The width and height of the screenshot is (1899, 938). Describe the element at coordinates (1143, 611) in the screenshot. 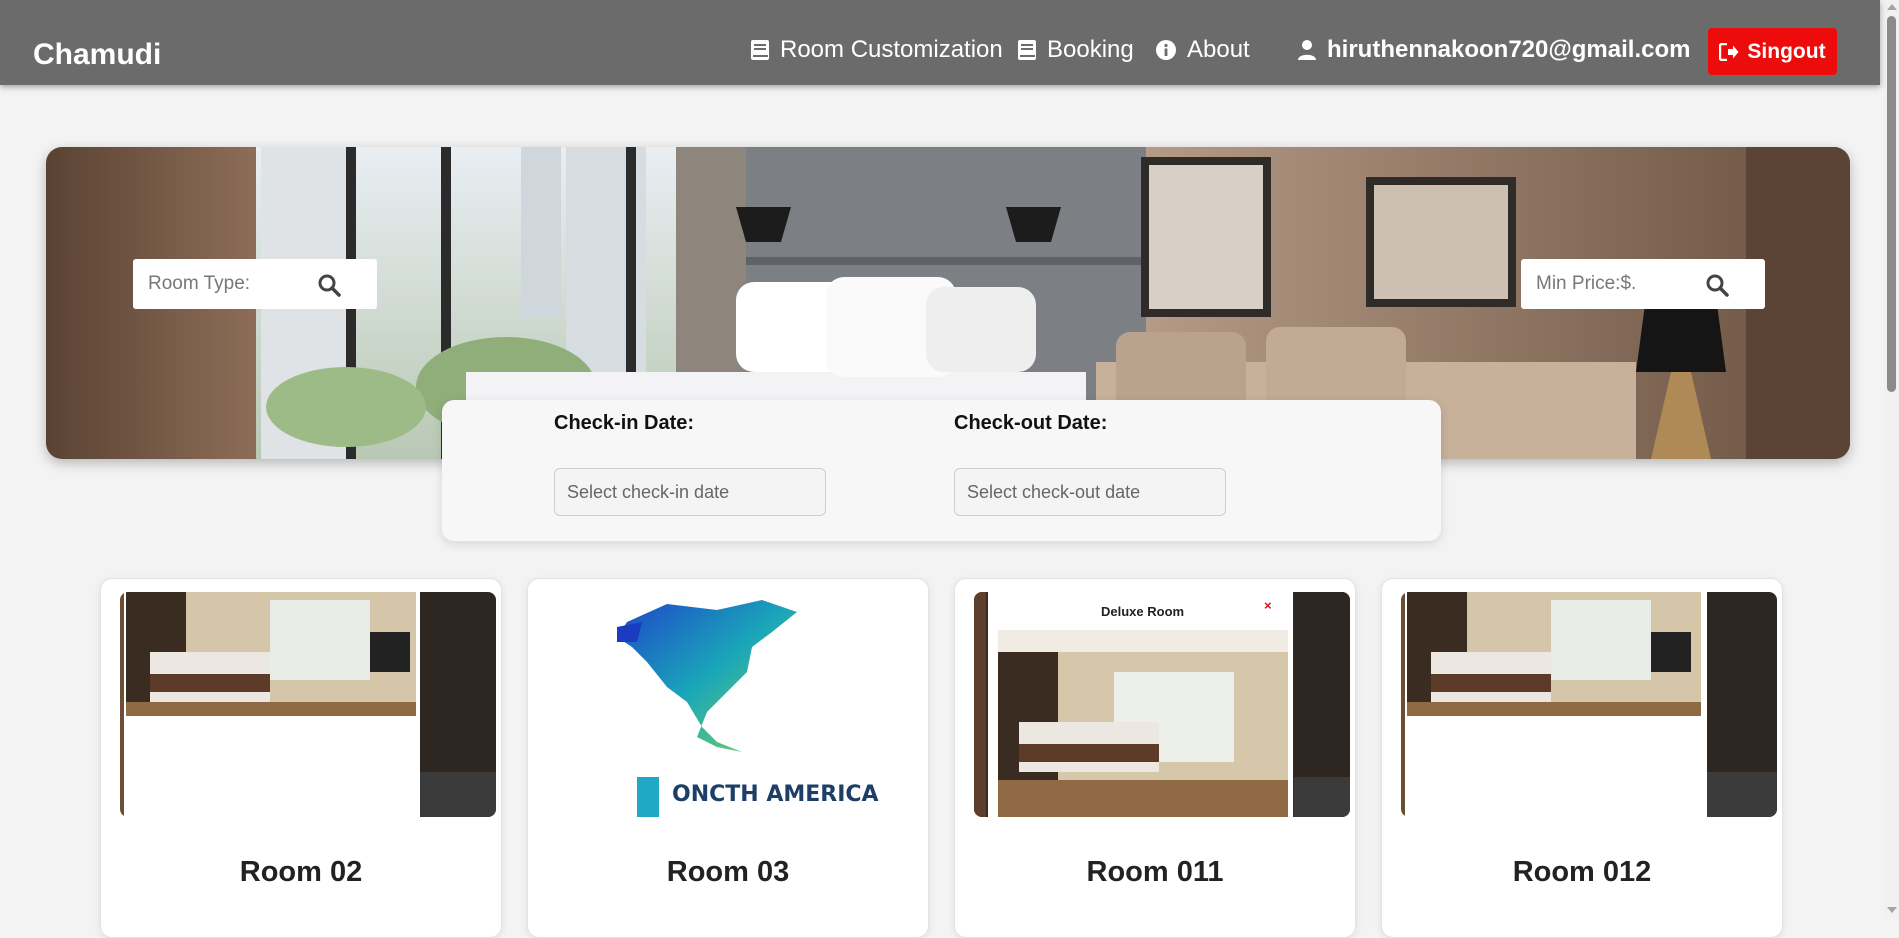

I see `deluxe-room-caption: Deluxe Room` at that location.